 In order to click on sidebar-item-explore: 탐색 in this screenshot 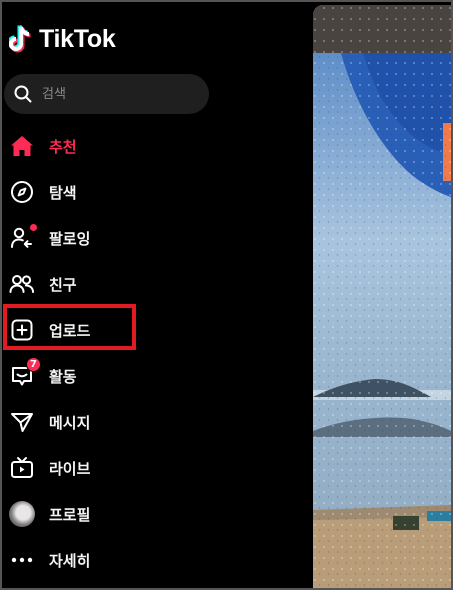, I will do `click(150, 192)`.